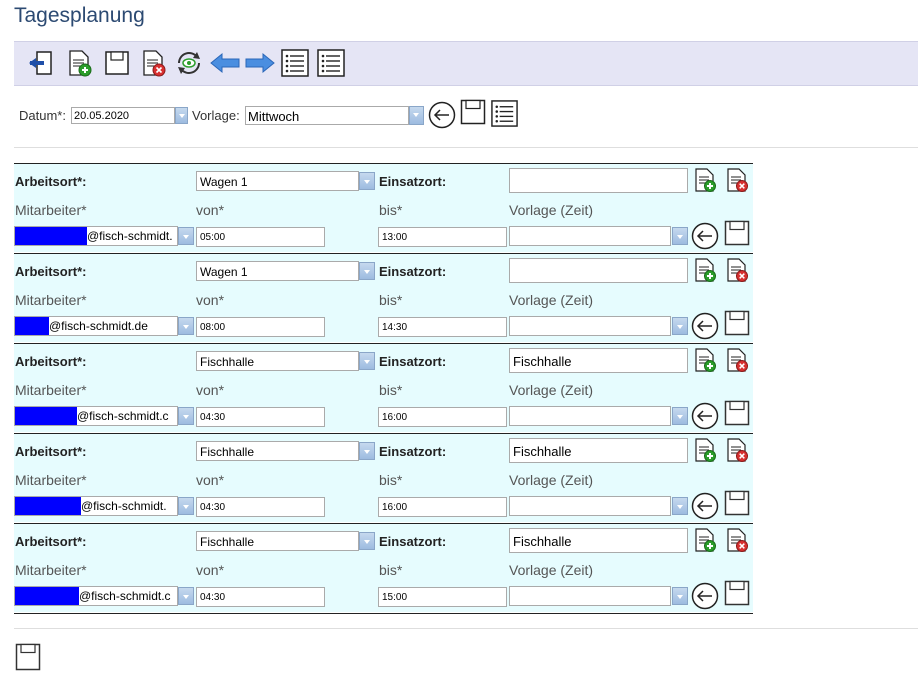  What do you see at coordinates (466, 147) in the screenshot?
I see `divider` at bounding box center [466, 147].